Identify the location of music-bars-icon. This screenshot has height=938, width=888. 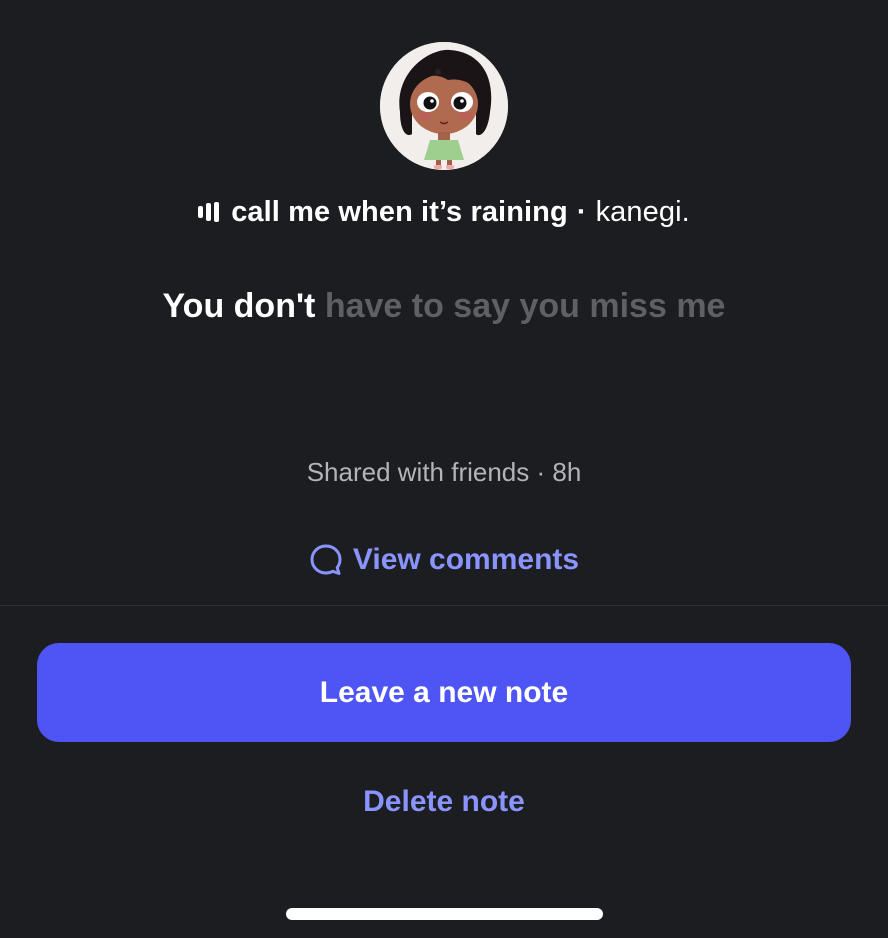
(209, 212).